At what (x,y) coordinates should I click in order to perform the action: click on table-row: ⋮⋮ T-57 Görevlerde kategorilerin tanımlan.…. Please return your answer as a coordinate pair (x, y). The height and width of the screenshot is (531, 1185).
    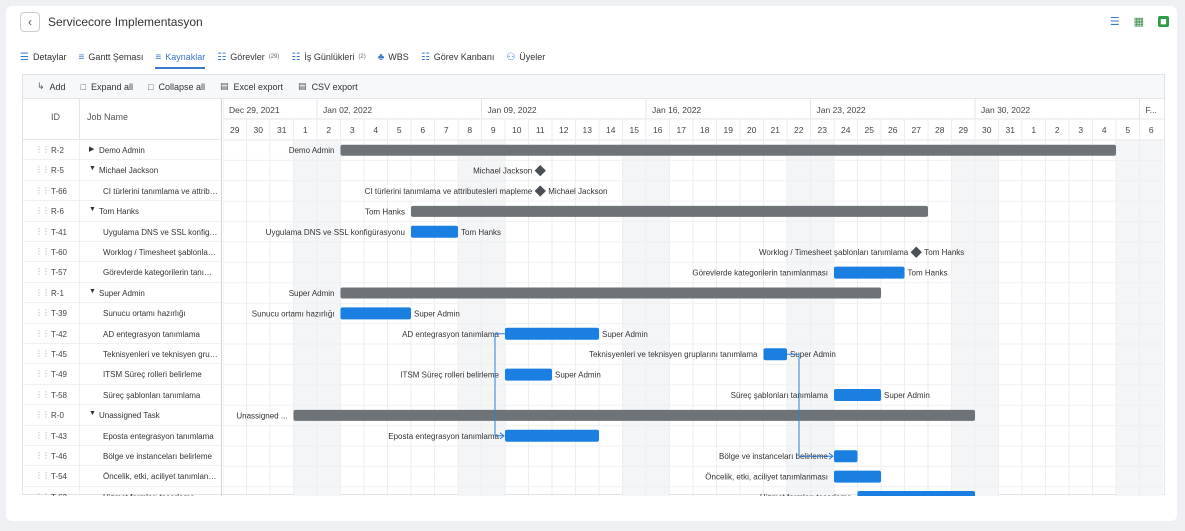
    Looking at the image, I should click on (122, 272).